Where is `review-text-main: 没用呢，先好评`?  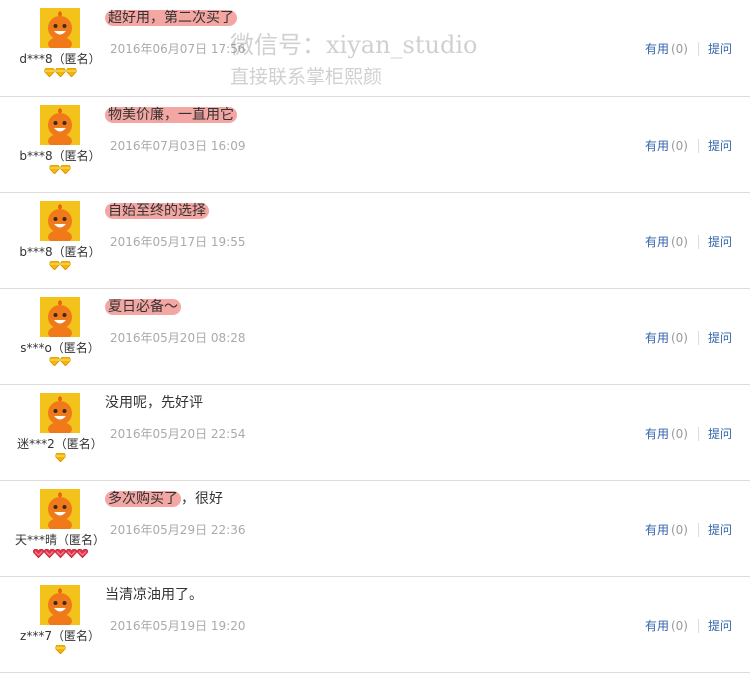 review-text-main: 没用呢，先好评 is located at coordinates (154, 403).